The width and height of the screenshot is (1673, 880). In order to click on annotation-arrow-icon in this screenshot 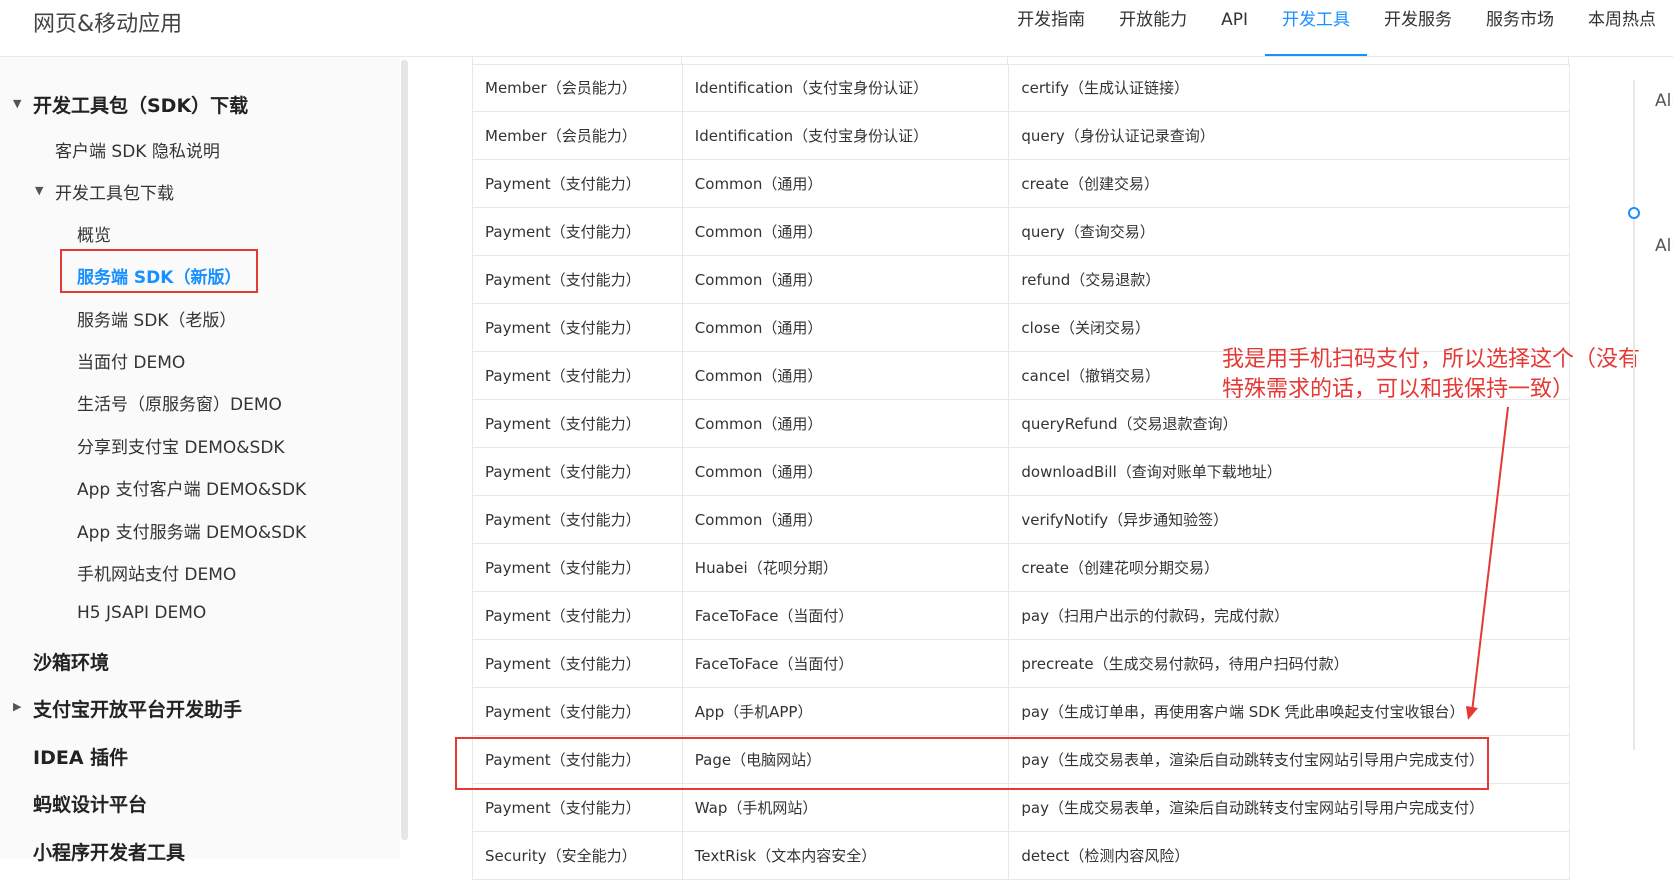, I will do `click(1487, 563)`.